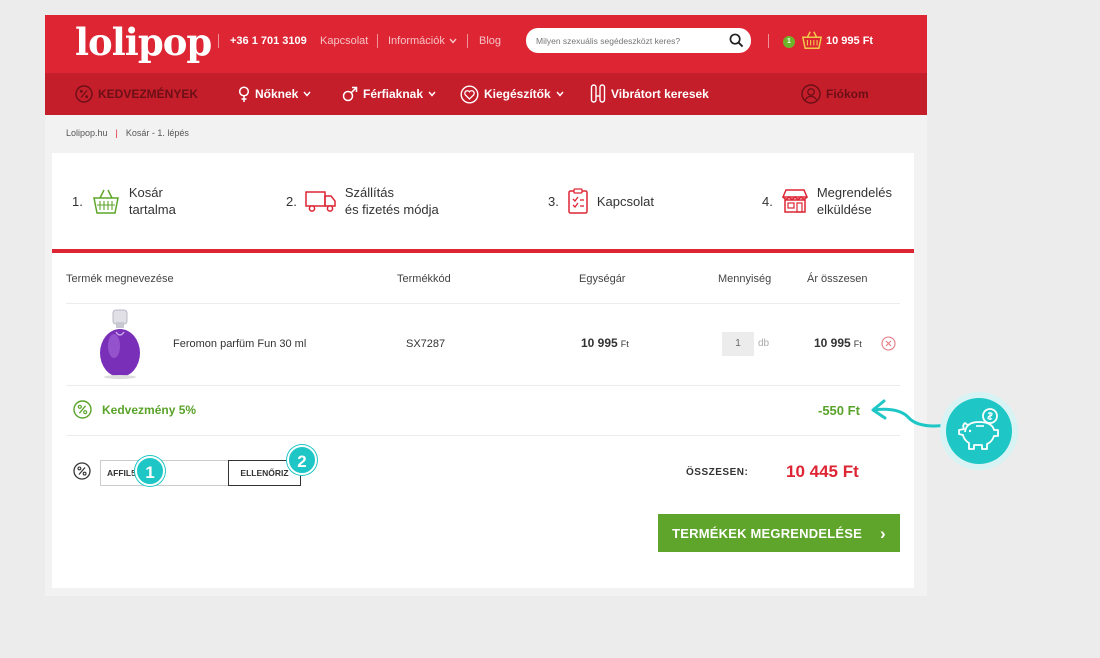 Image resolution: width=1100 pixels, height=658 pixels. What do you see at coordinates (244, 93) in the screenshot?
I see `female-symbol-icon` at bounding box center [244, 93].